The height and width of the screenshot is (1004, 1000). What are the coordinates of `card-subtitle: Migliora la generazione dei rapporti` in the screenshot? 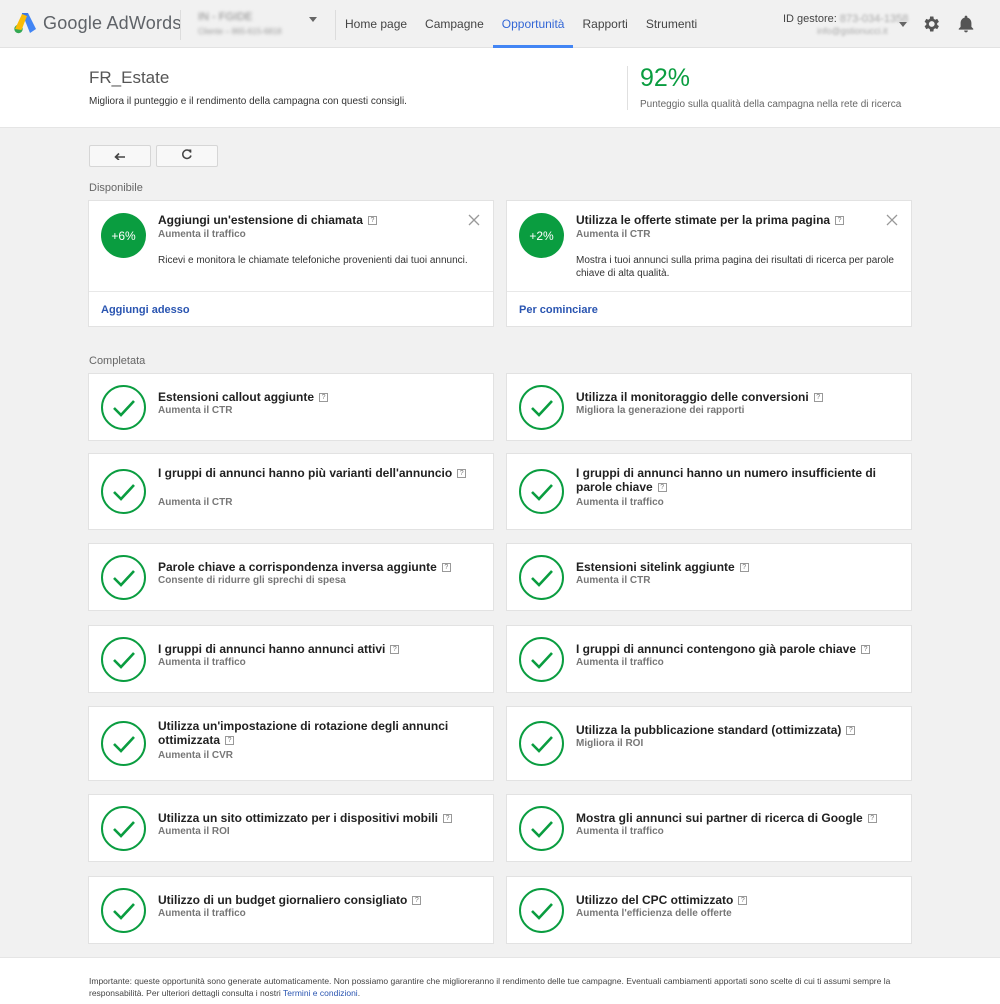 It's located at (660, 410).